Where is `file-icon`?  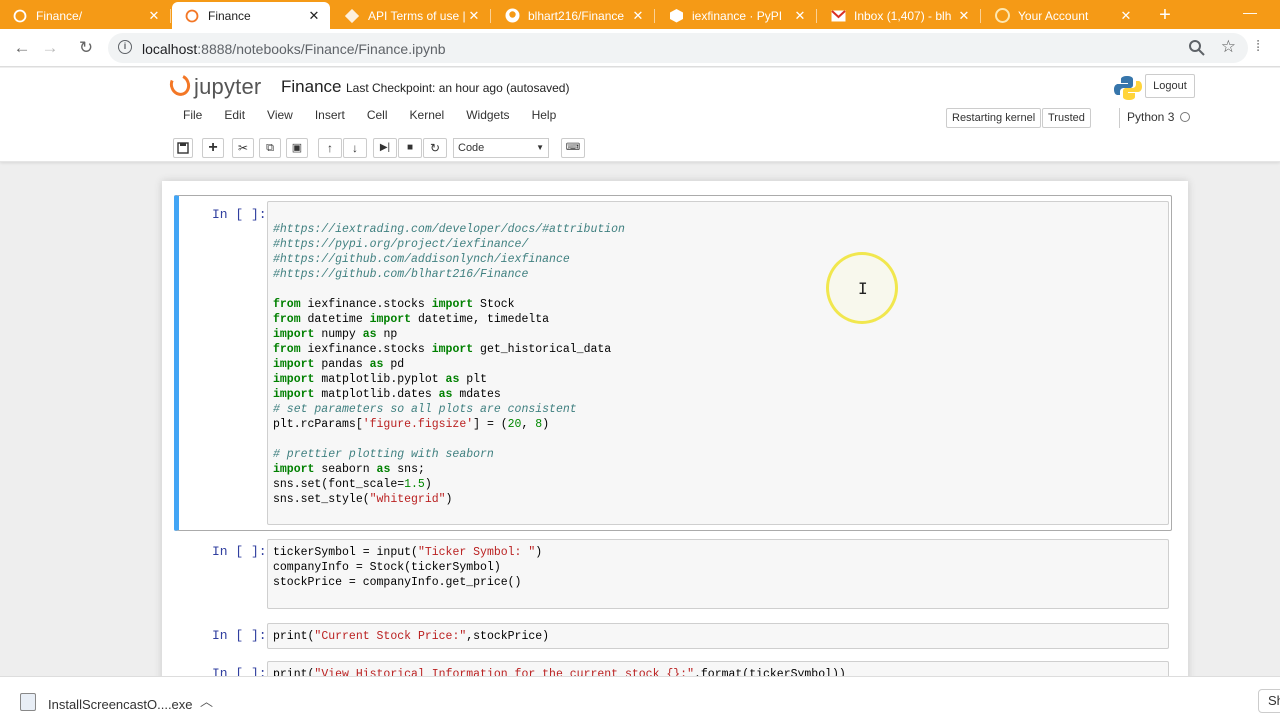
file-icon is located at coordinates (28, 702).